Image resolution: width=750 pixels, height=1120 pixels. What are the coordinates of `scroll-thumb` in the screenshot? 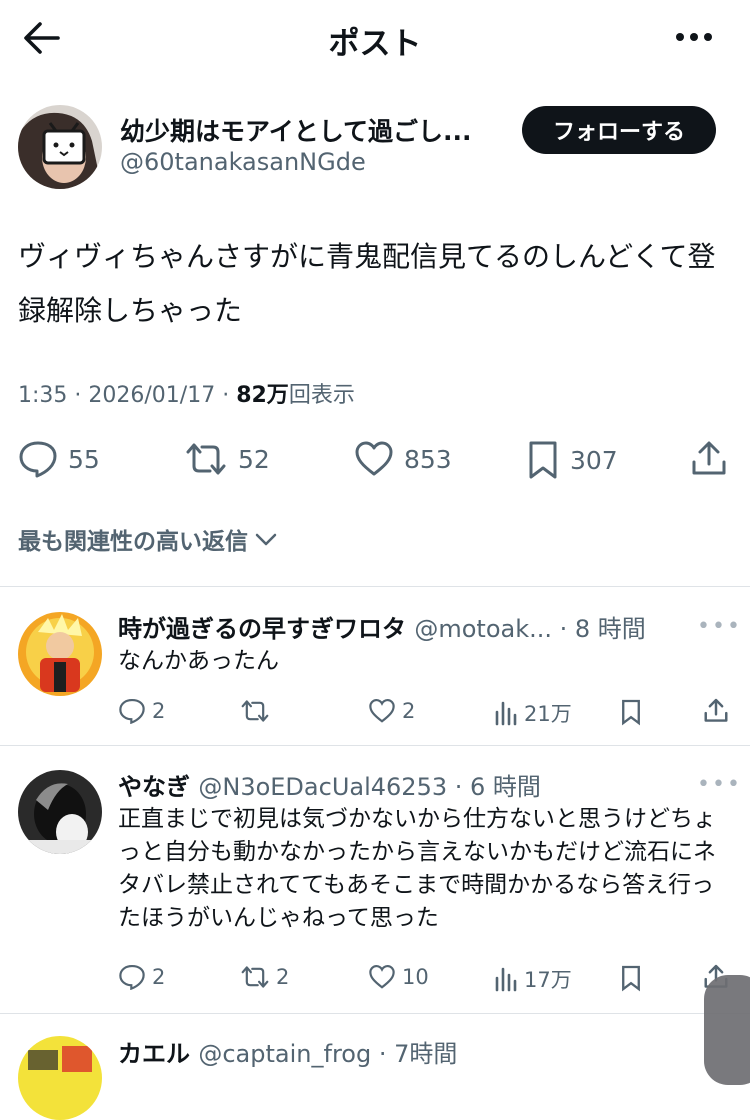 It's located at (727, 1030).